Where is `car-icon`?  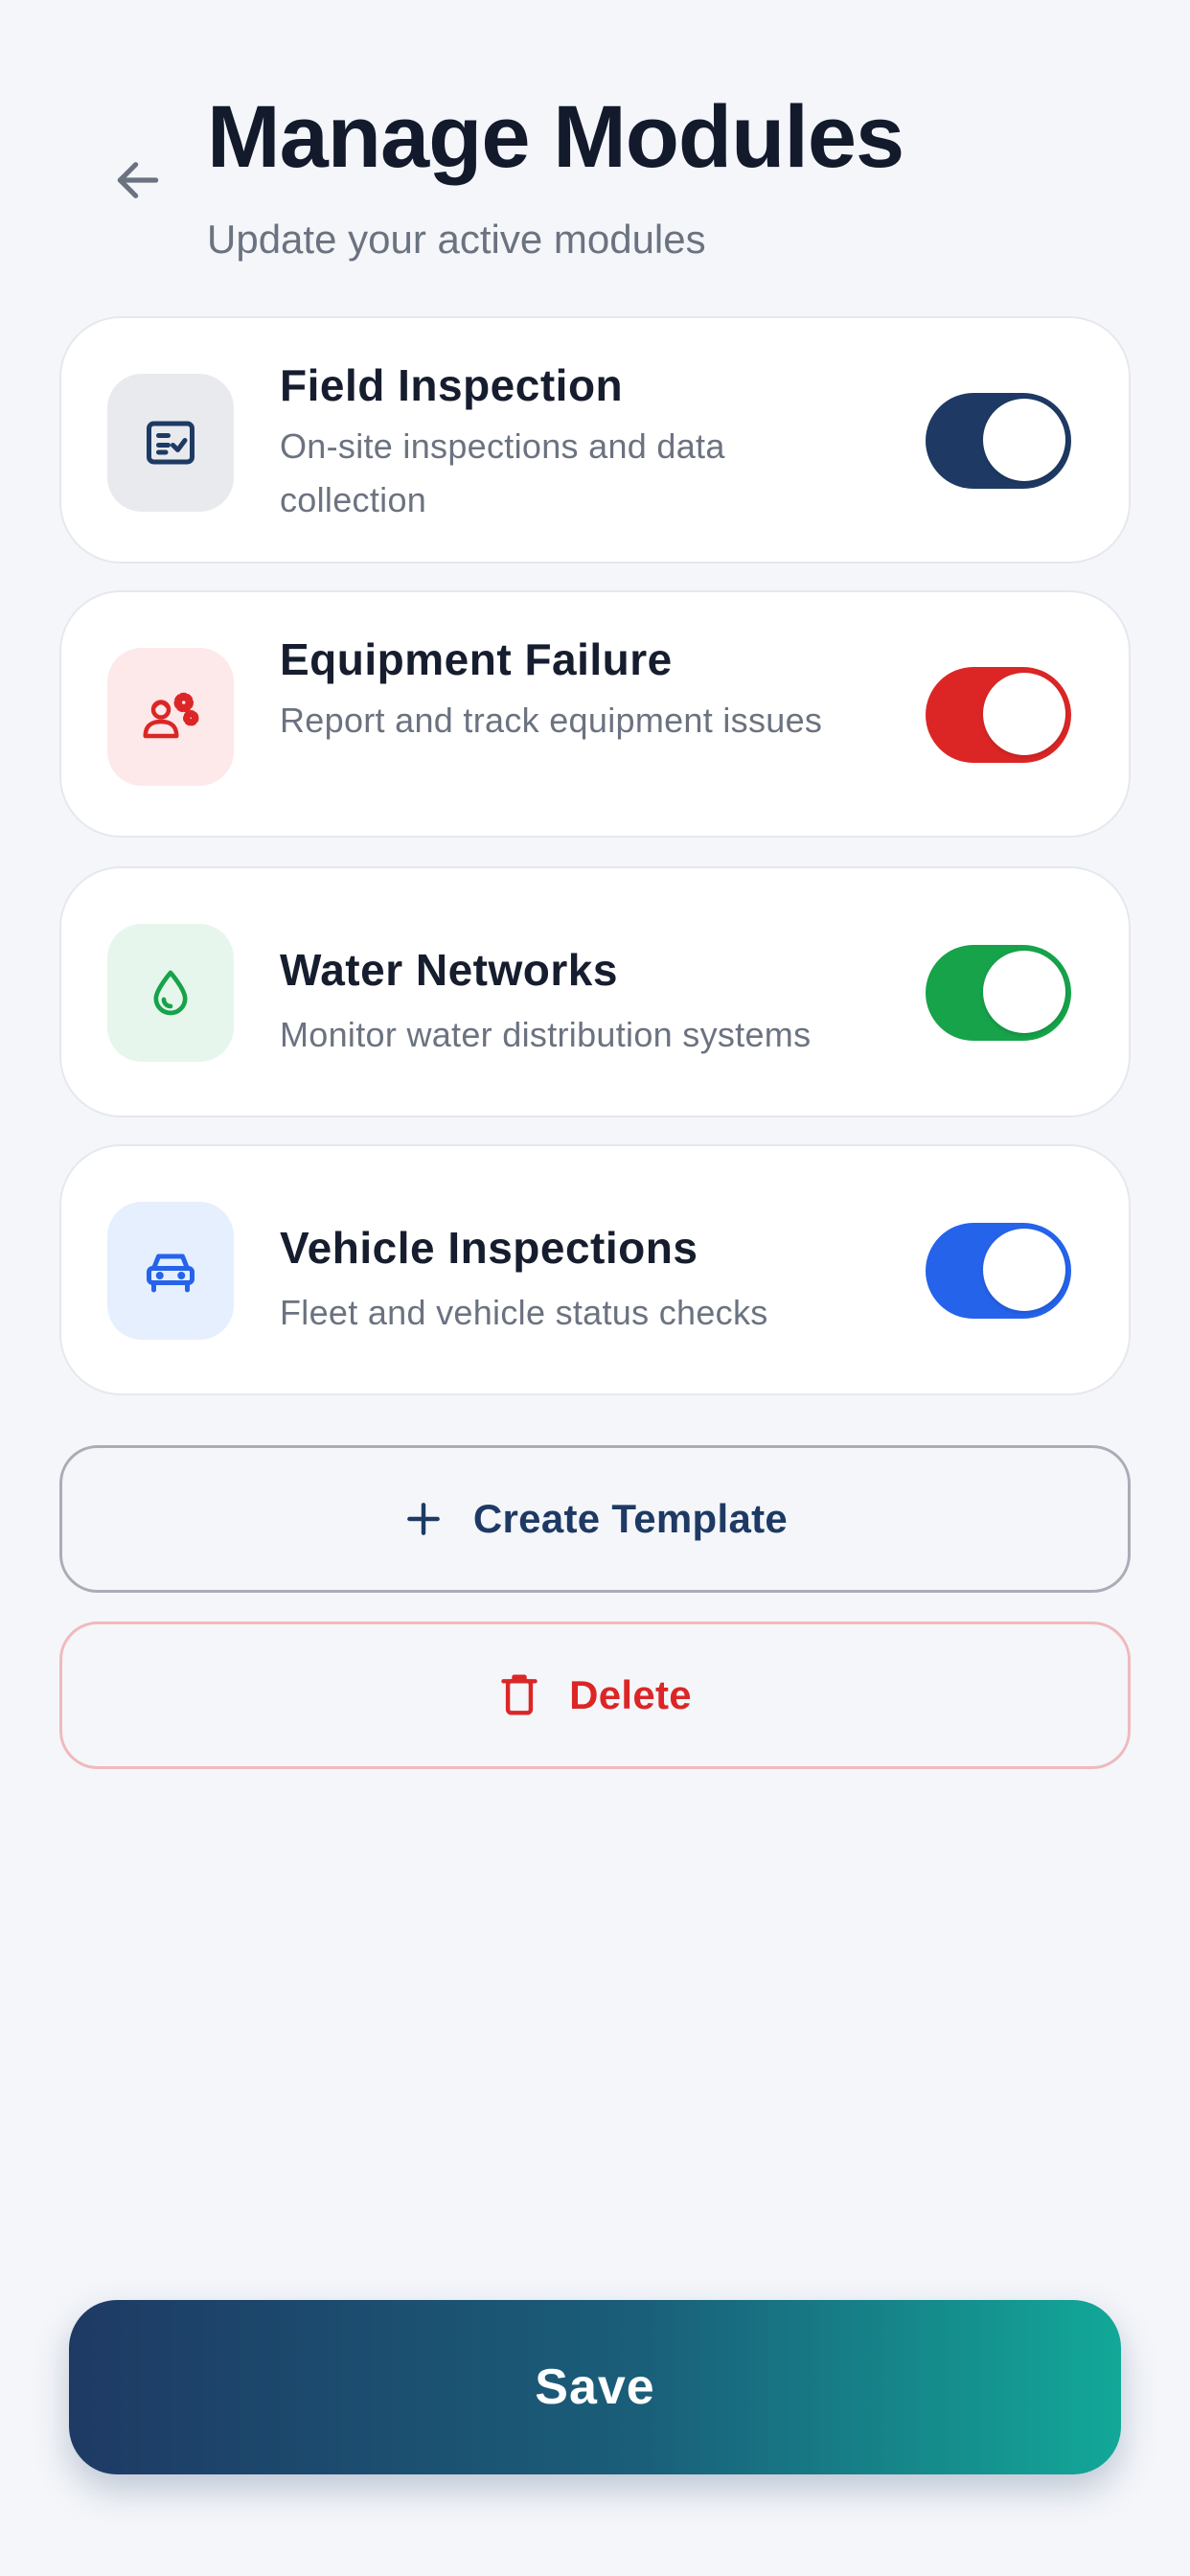 car-icon is located at coordinates (171, 1273).